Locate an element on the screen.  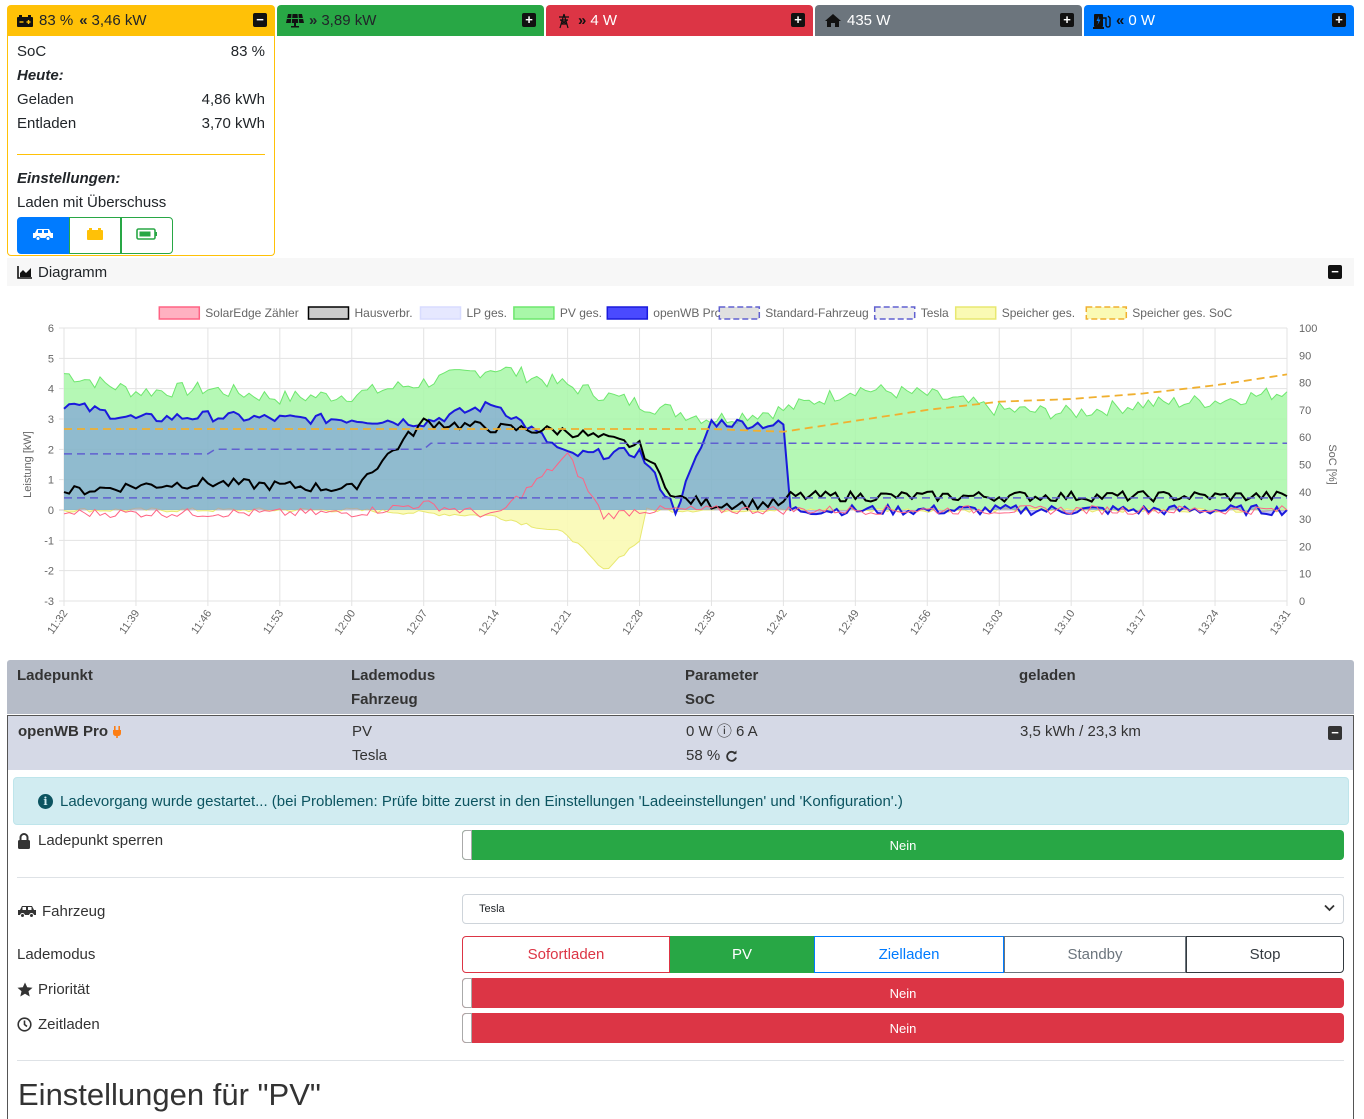
header-parameter: Parameter is located at coordinates (722, 675).